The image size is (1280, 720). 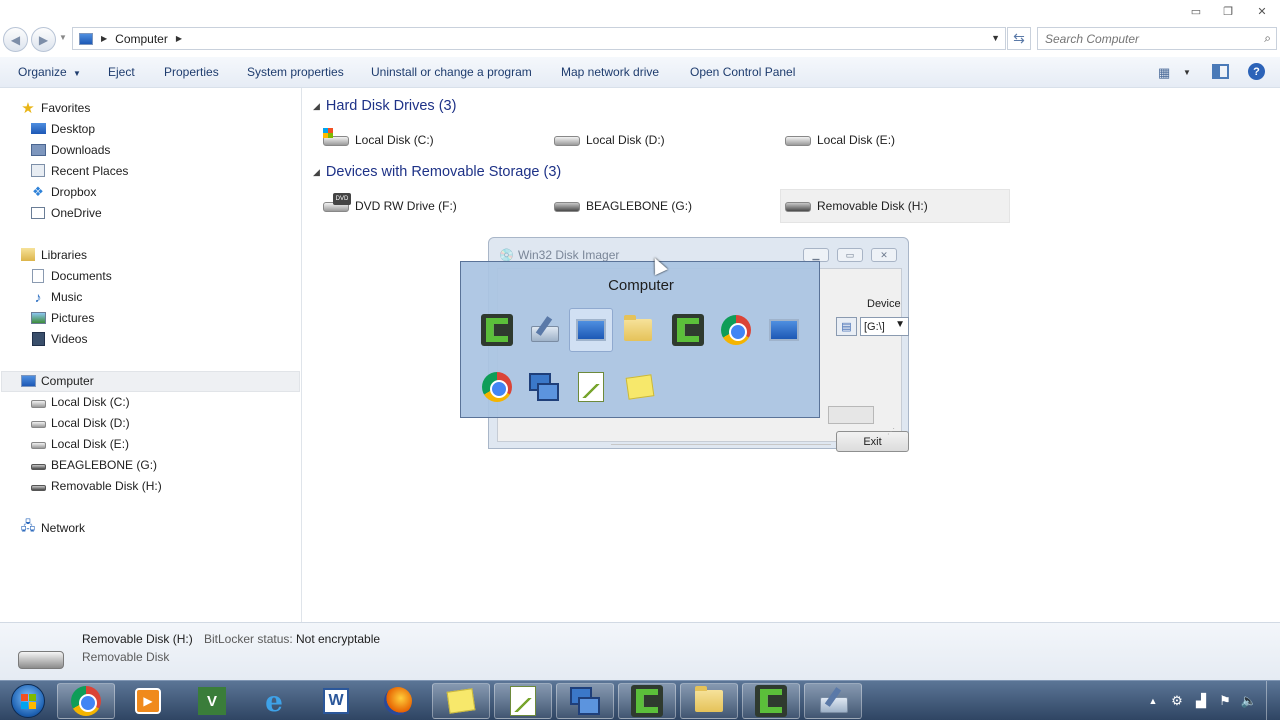 I want to click on volume-icon: 🔈, so click(x=1249, y=700).